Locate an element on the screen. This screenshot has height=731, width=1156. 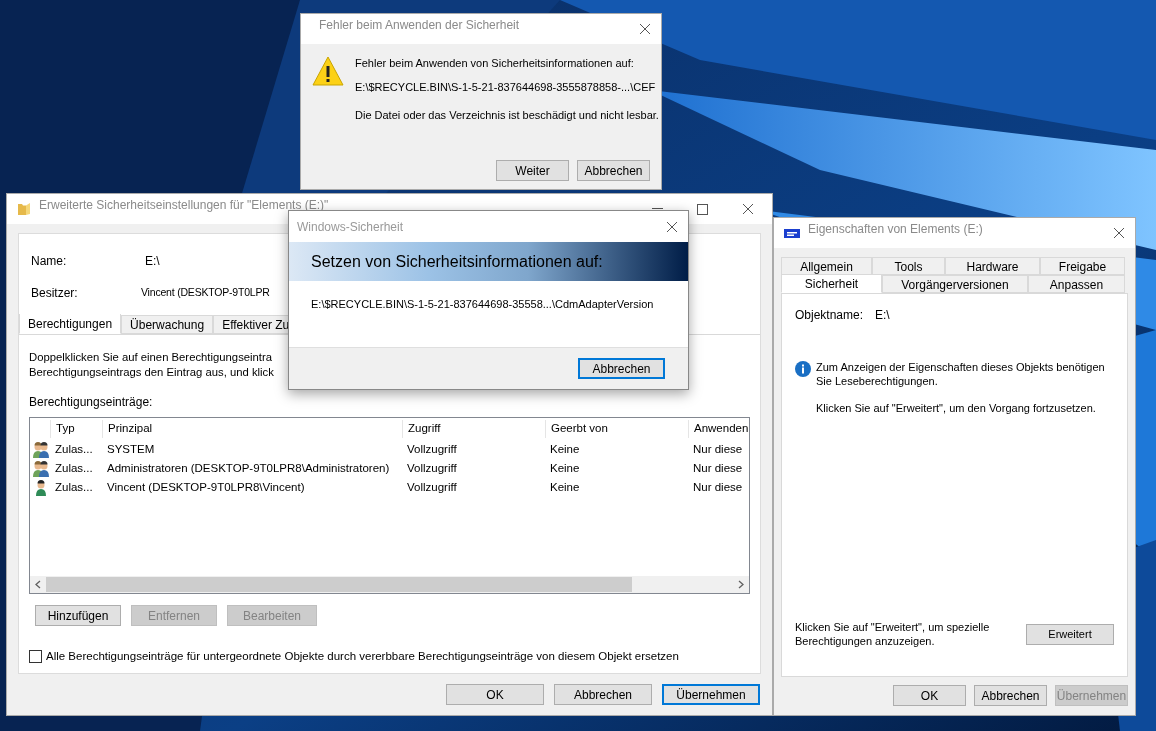
entries-label: Berechtigungseinträge: is located at coordinates (91, 402).